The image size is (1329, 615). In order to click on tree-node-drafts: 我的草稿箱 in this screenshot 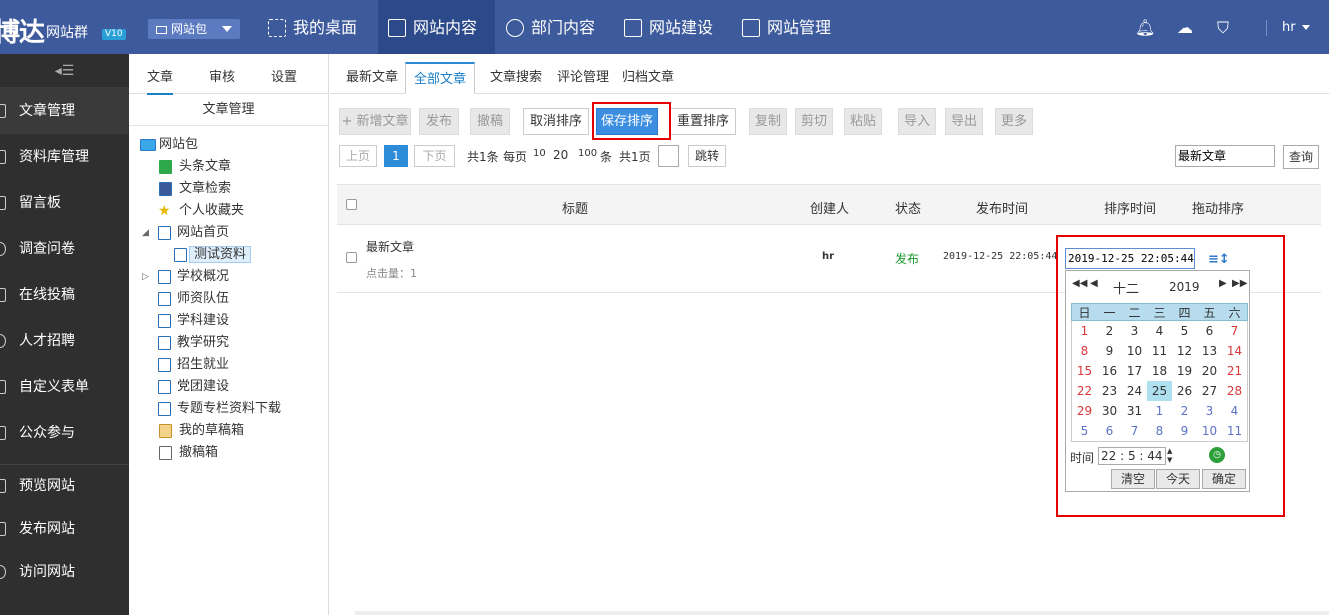, I will do `click(228, 431)`.